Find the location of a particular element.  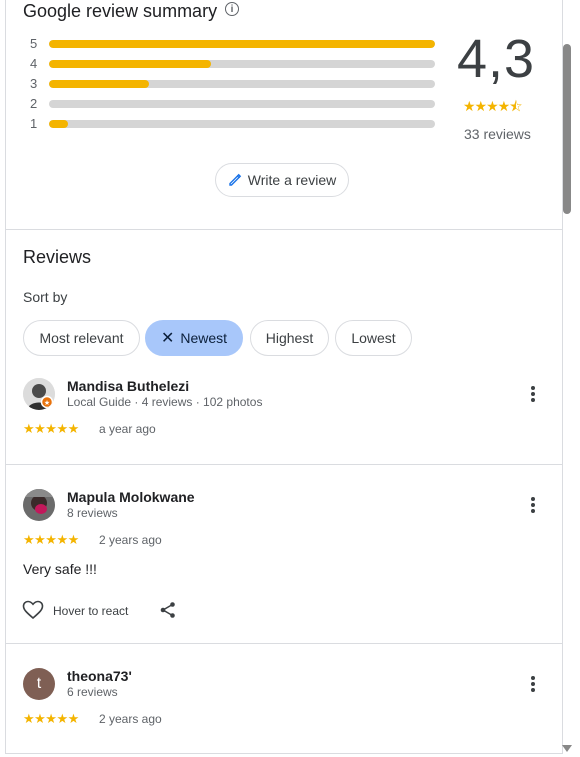

bar-label: 2 is located at coordinates (34, 103).